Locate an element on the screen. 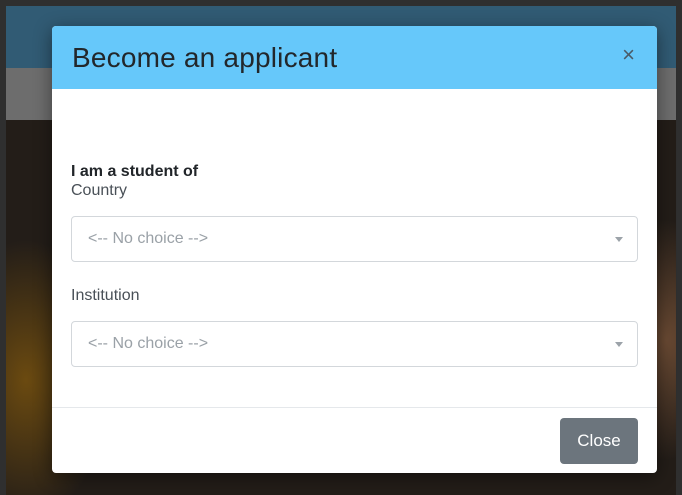 This screenshot has height=495, width=682. modal-footer-divider is located at coordinates (354, 407).